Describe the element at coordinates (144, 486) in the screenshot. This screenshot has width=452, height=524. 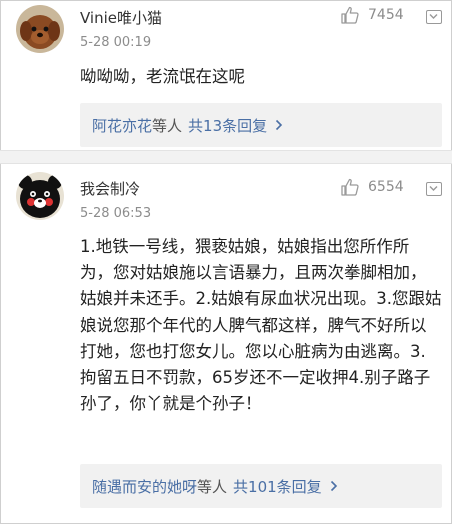
I see `reply-user: 随遇而安的她呀` at that location.